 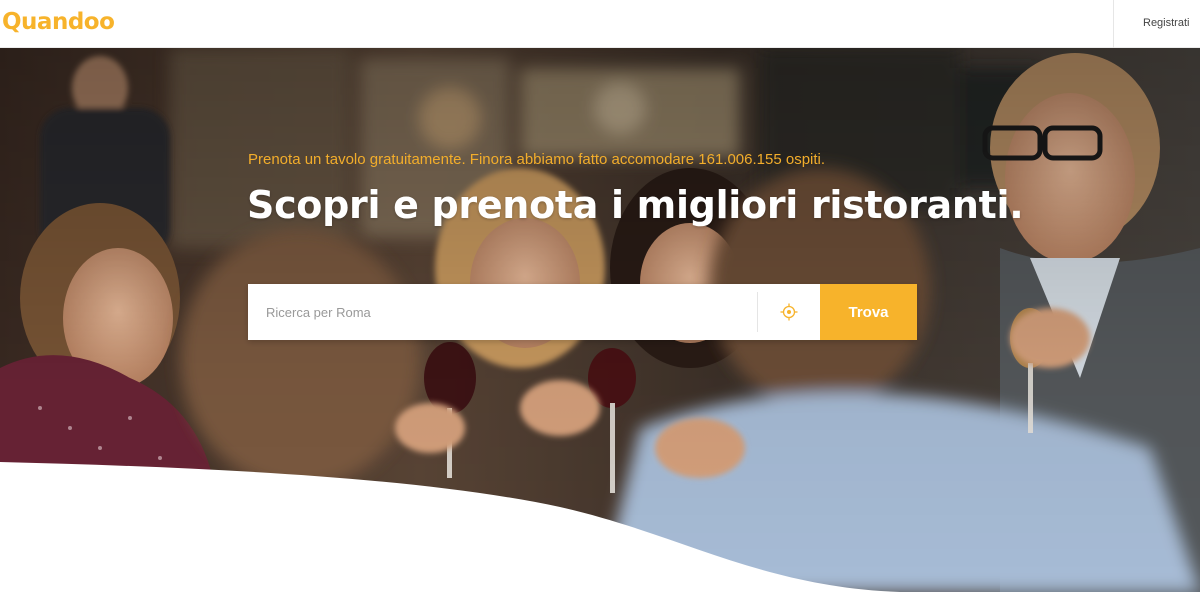 I want to click on locate-me-button, so click(x=789, y=312).